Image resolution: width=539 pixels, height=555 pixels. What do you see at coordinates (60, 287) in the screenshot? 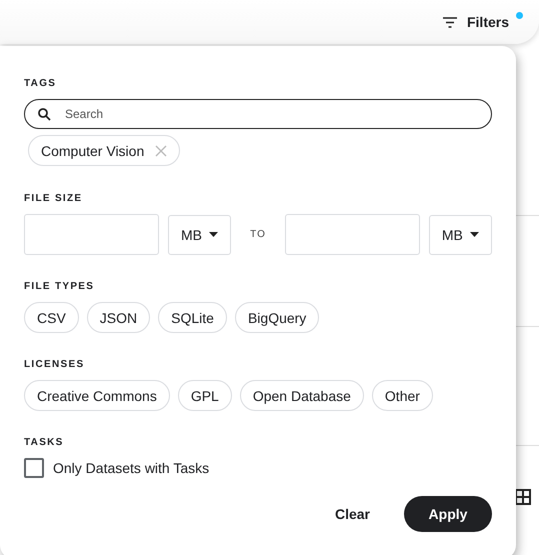
I see `section-heading: FILE TYPES` at bounding box center [60, 287].